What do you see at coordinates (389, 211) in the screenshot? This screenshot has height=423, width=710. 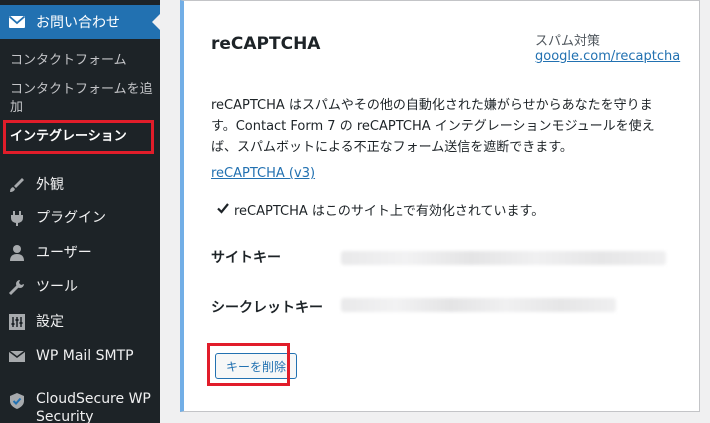 I see `recaptcha-status-text: reCAPTCHA はこのサイト上で有効化されています。` at bounding box center [389, 211].